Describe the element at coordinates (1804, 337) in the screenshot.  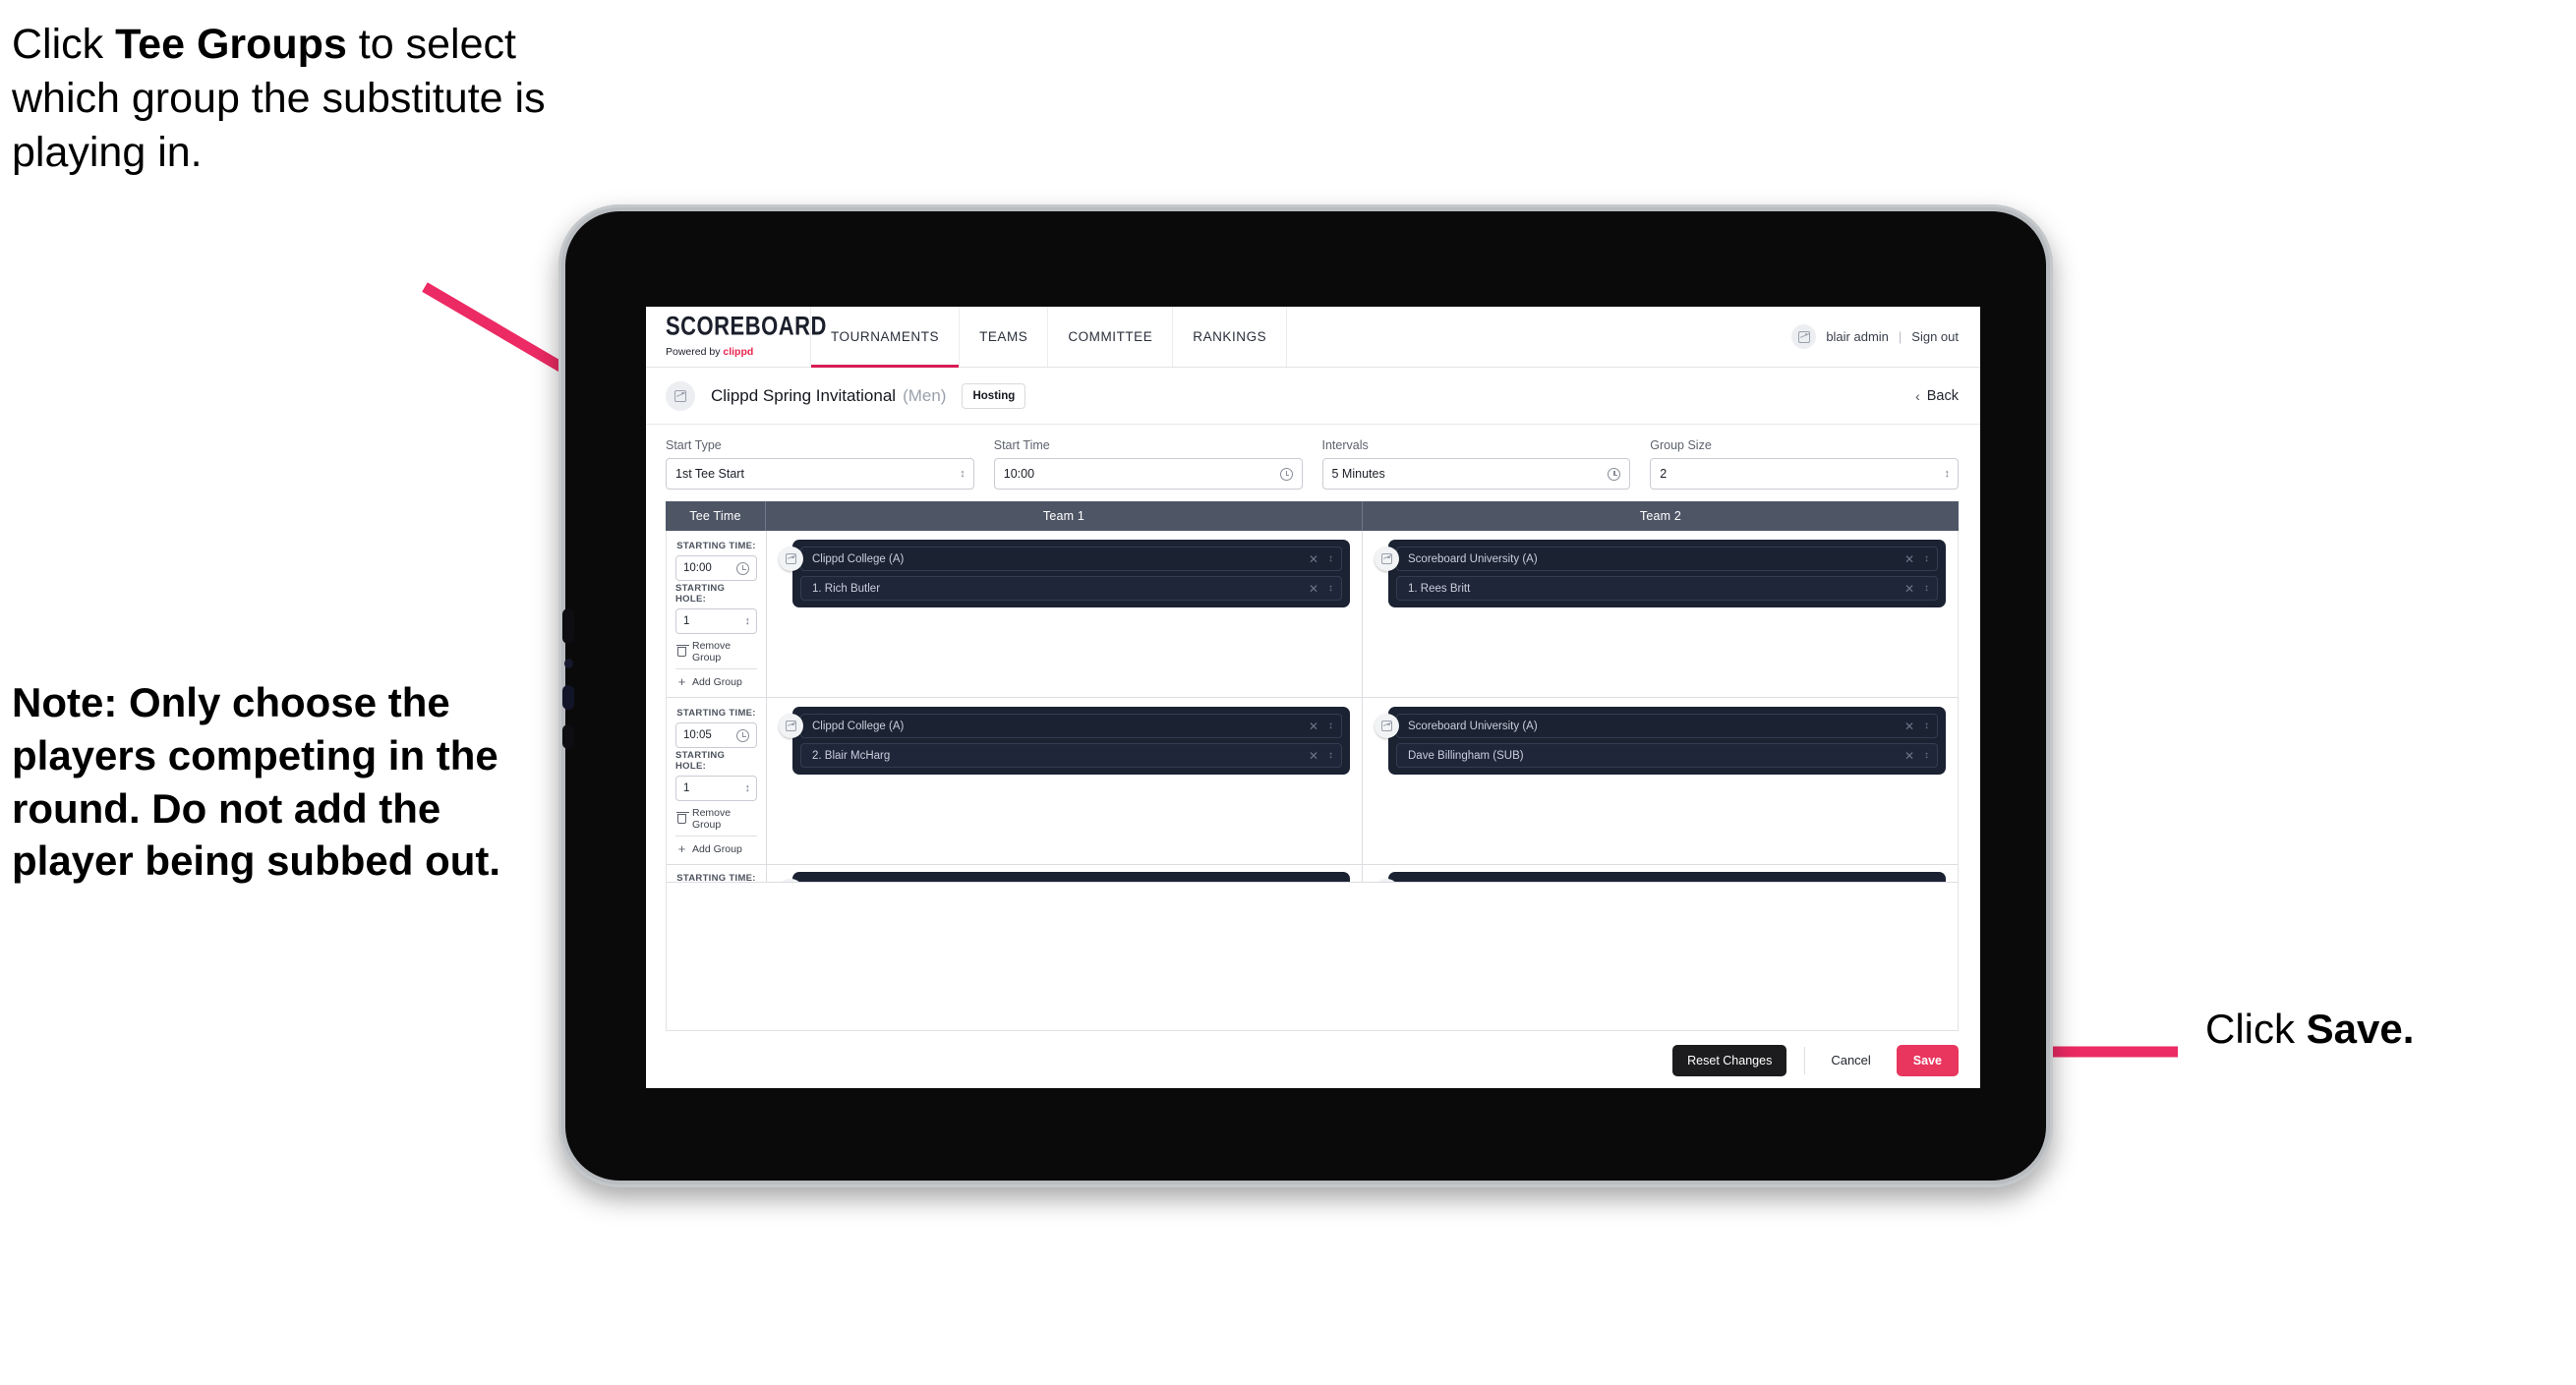
I see `avatar` at that location.